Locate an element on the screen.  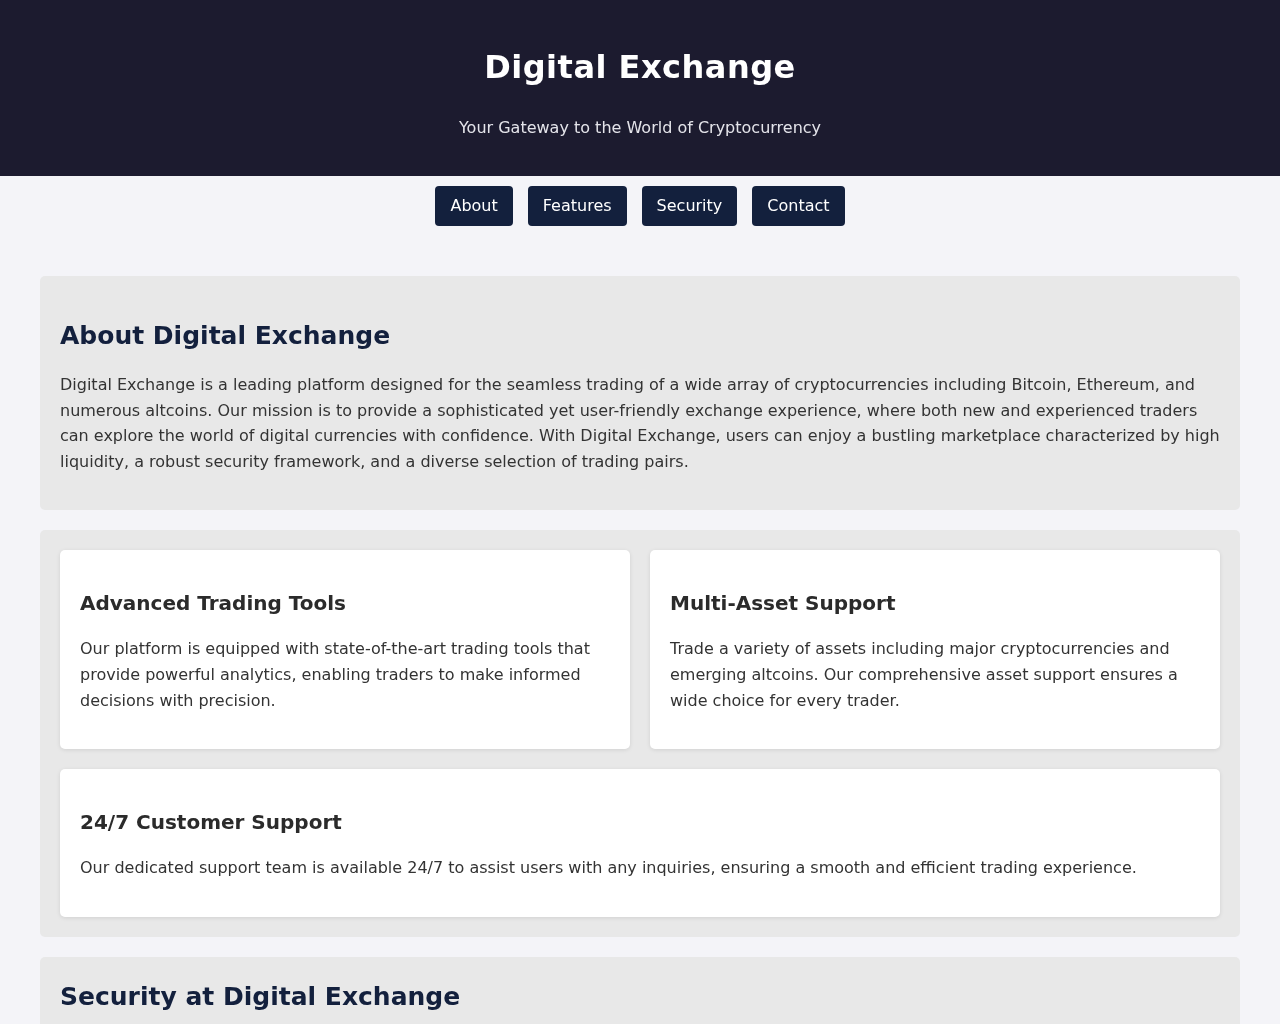
feature-title: 24/7 Customer Support is located at coordinates (211, 822).